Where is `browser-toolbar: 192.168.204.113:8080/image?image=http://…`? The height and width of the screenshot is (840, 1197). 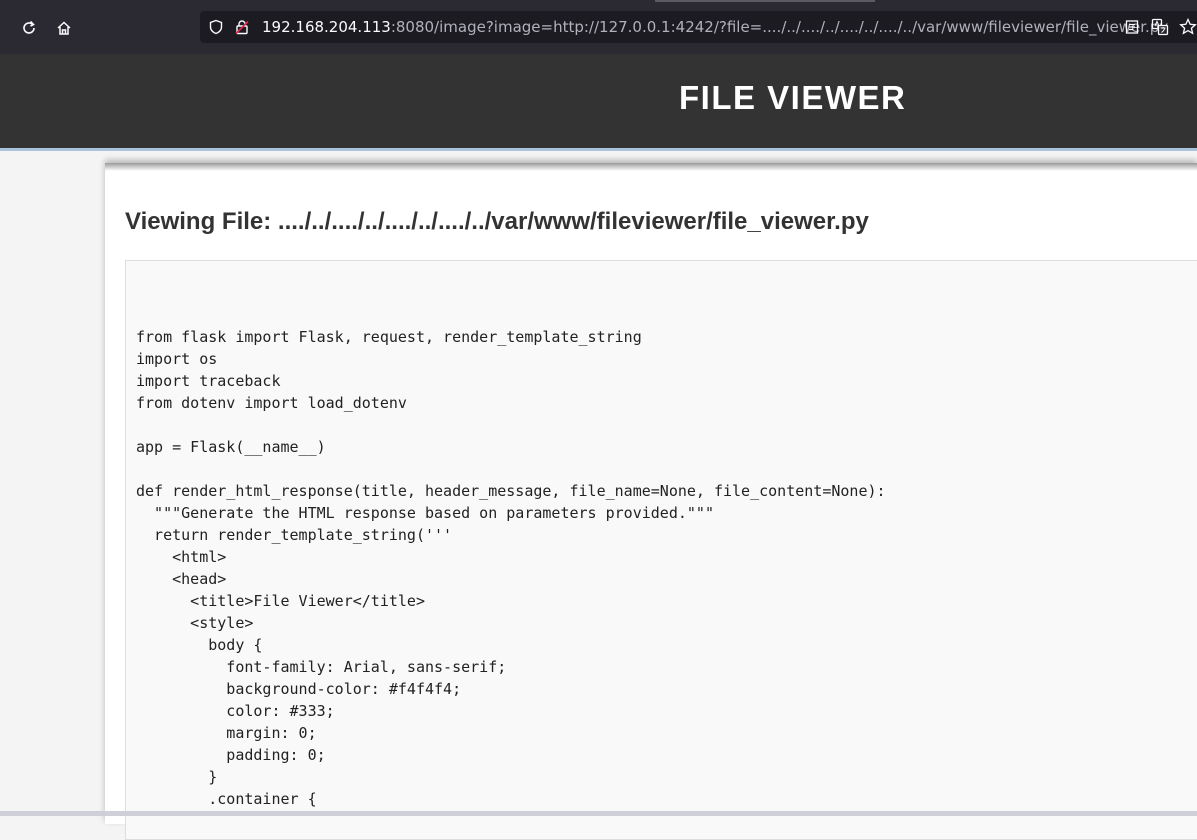
browser-toolbar: 192.168.204.113:8080/image?image=http://… is located at coordinates (598, 27).